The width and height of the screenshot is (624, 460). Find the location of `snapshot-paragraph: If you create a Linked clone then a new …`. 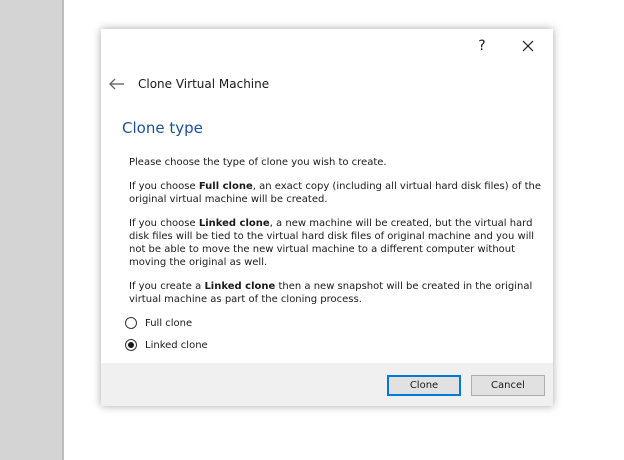

snapshot-paragraph: If you create a Linked clone then a new … is located at coordinates (331, 293).